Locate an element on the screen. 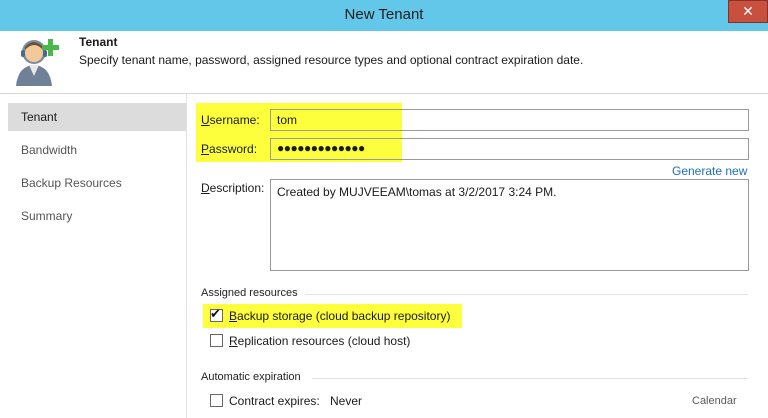 The width and height of the screenshot is (768, 418). description-label: Description: is located at coordinates (233, 188).